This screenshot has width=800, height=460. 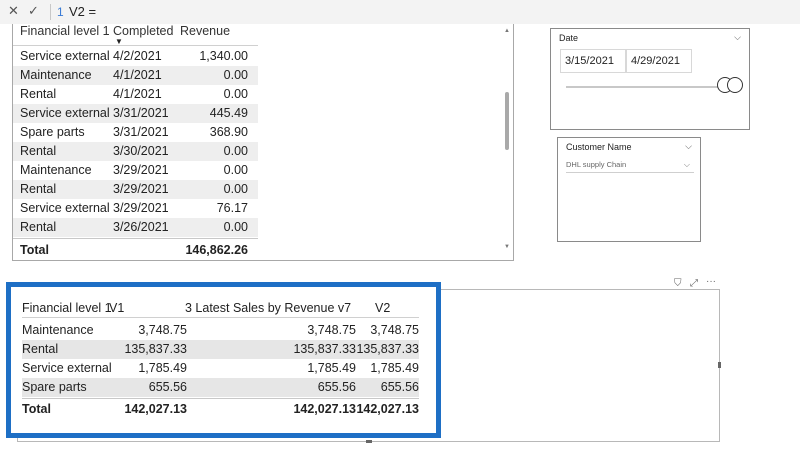 I want to click on cell-completed: 3/26/2021, so click(x=141, y=227).